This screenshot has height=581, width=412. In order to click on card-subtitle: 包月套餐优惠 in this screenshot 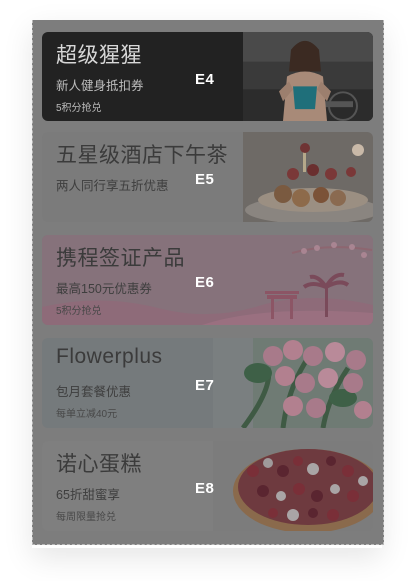, I will do `click(94, 392)`.